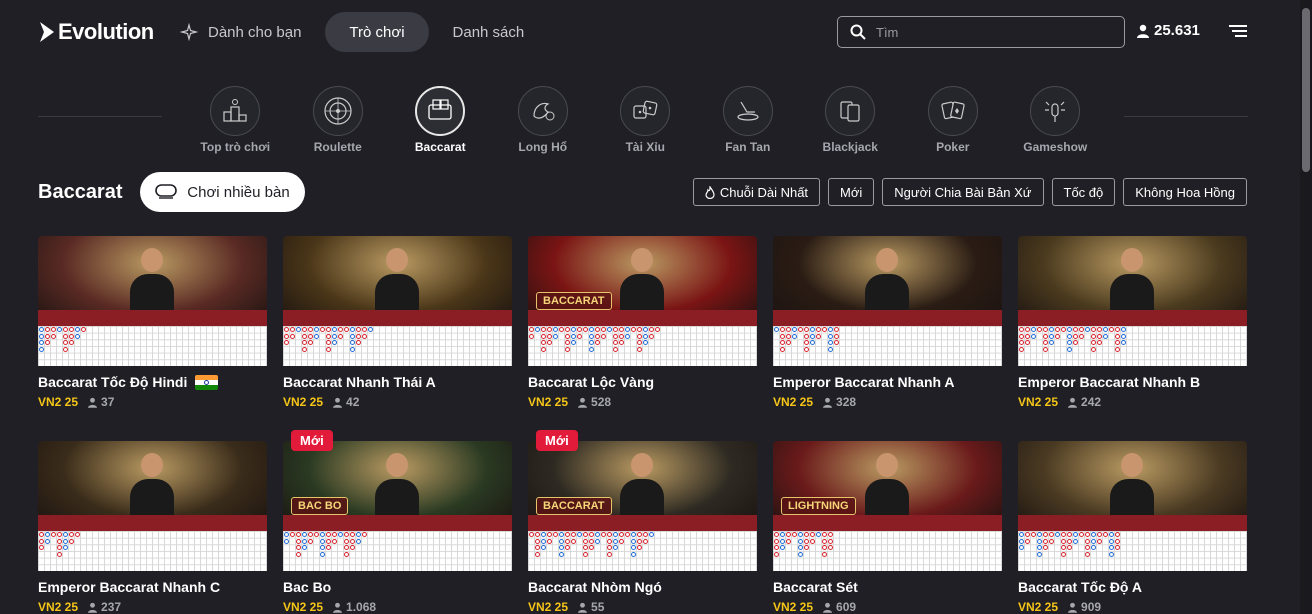  Describe the element at coordinates (642, 522) in the screenshot. I see `game-card: Mới BACCARAT Baccarat Nhòm Ngó VN2 25 55` at that location.